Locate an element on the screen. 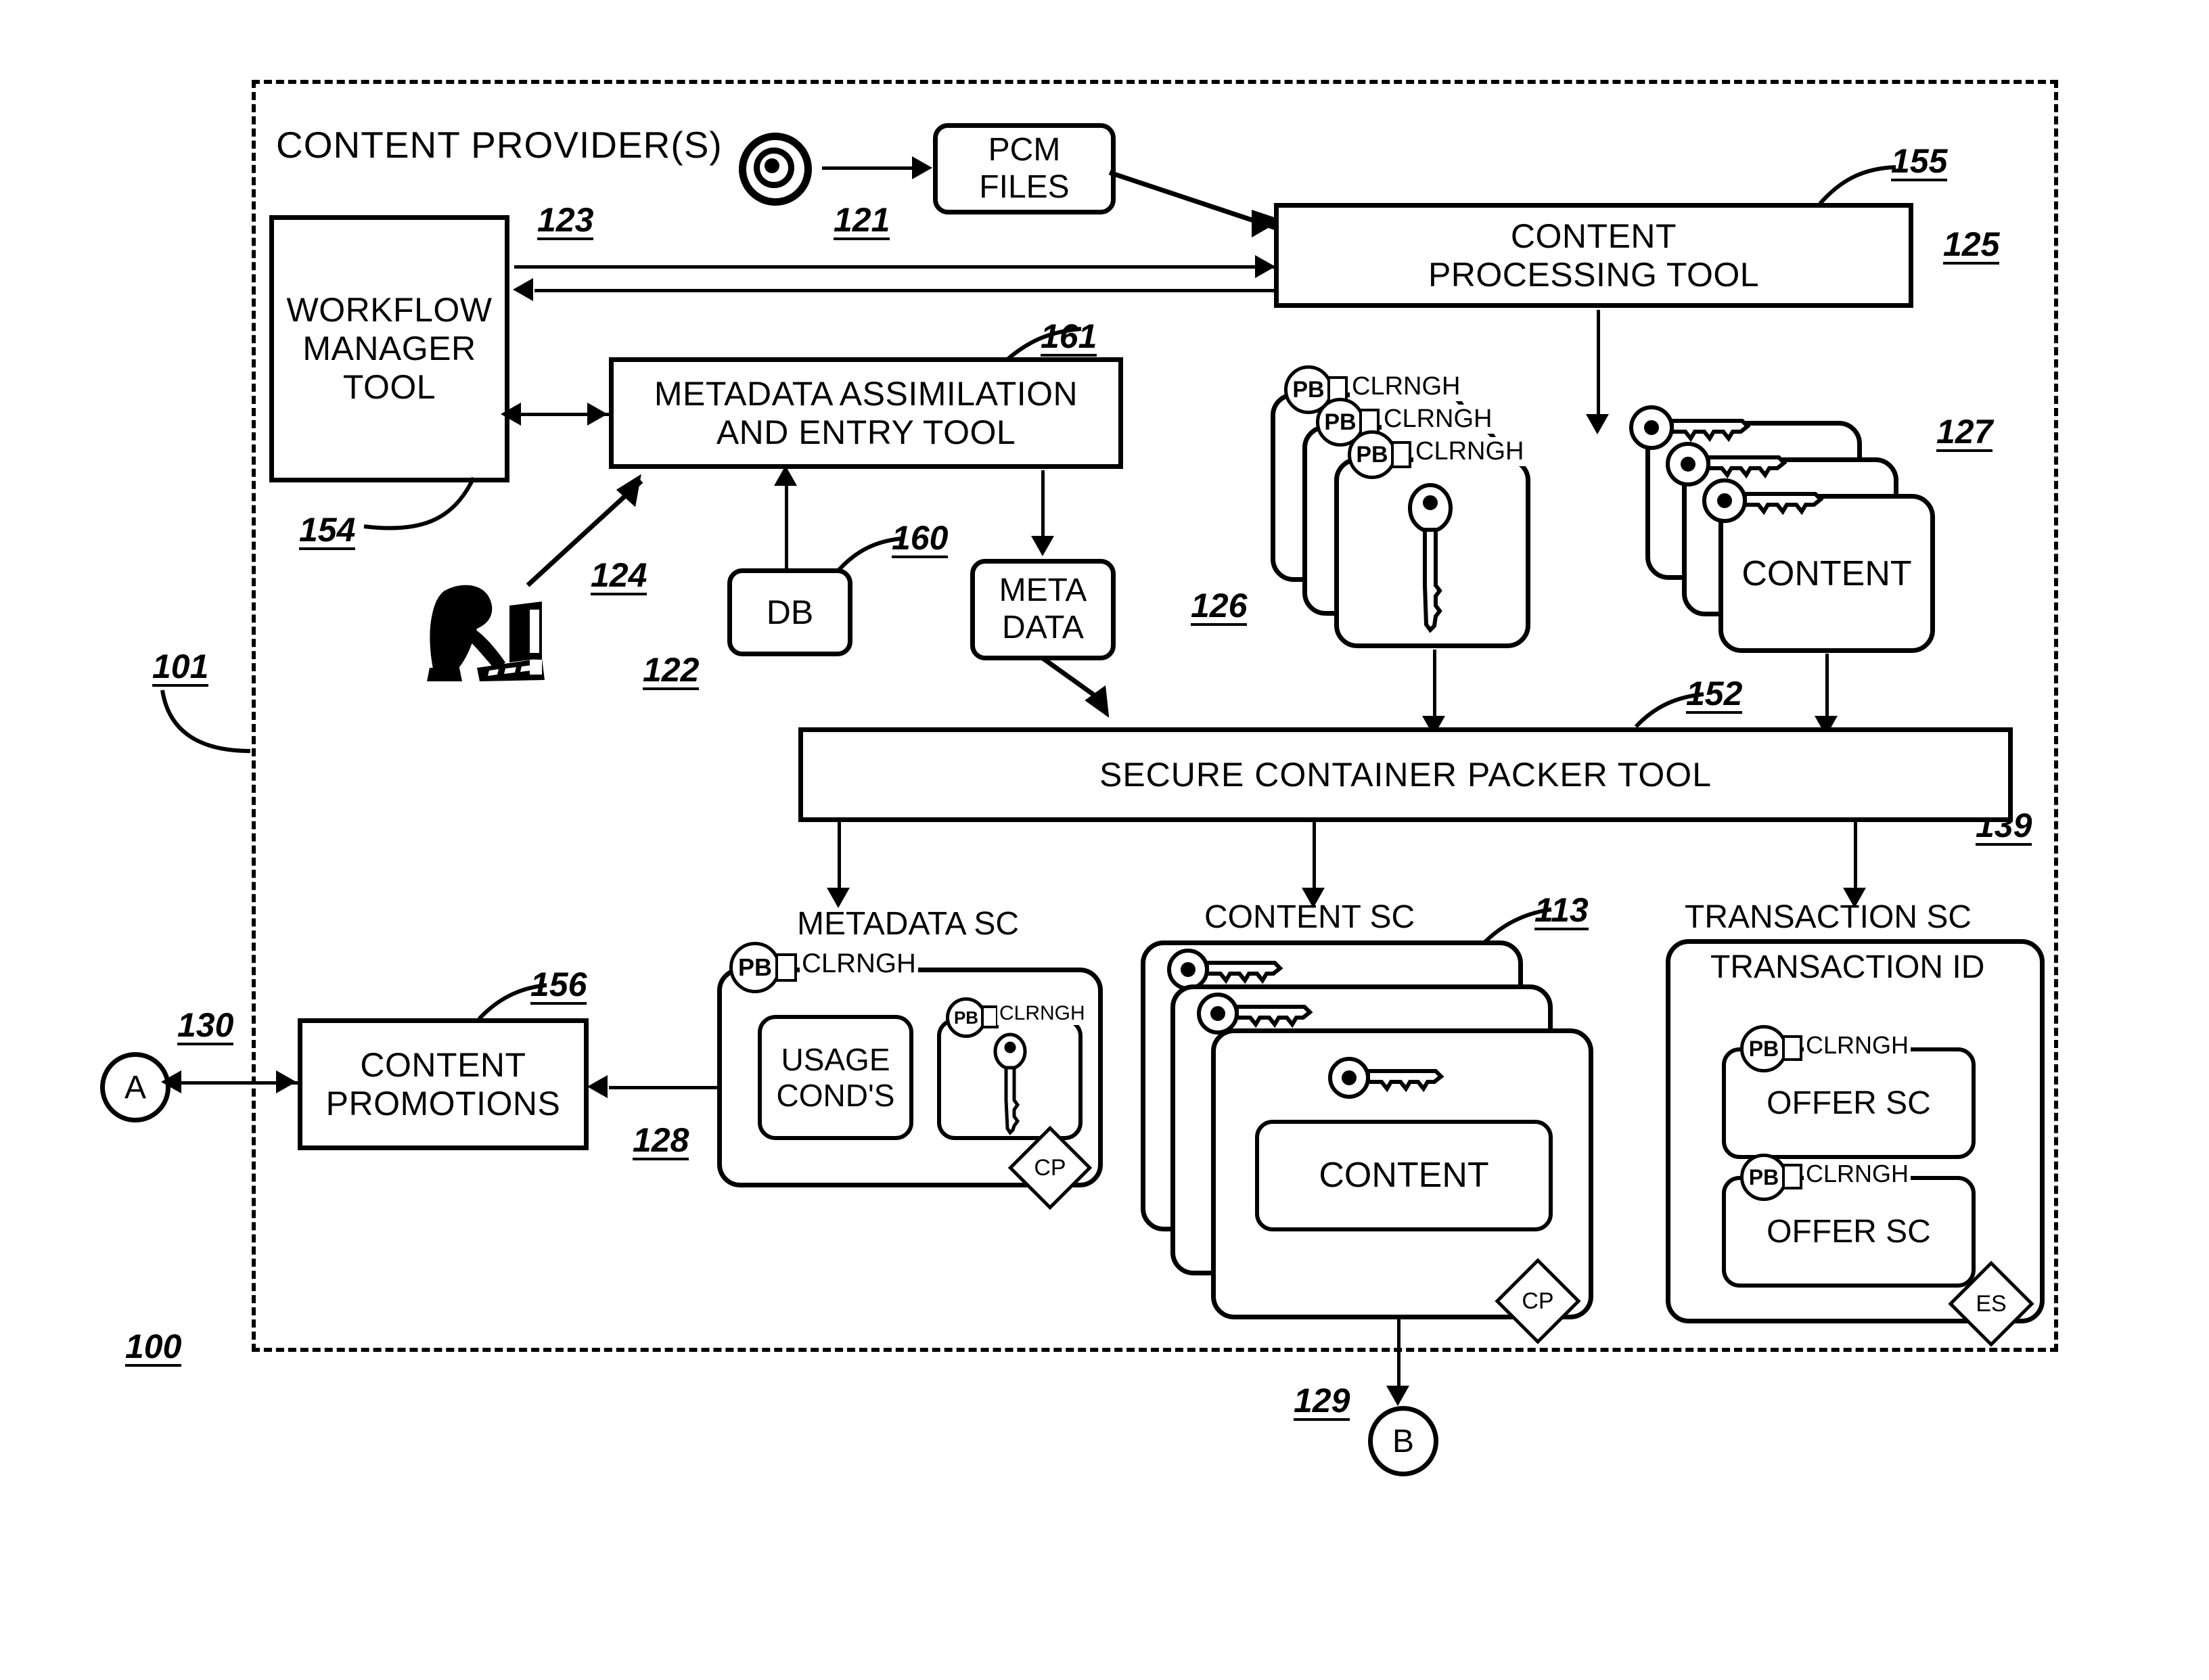 Image resolution: width=2209 pixels, height=1680 pixels. content-sc-content-label: CONTENT is located at coordinates (1404, 1175).